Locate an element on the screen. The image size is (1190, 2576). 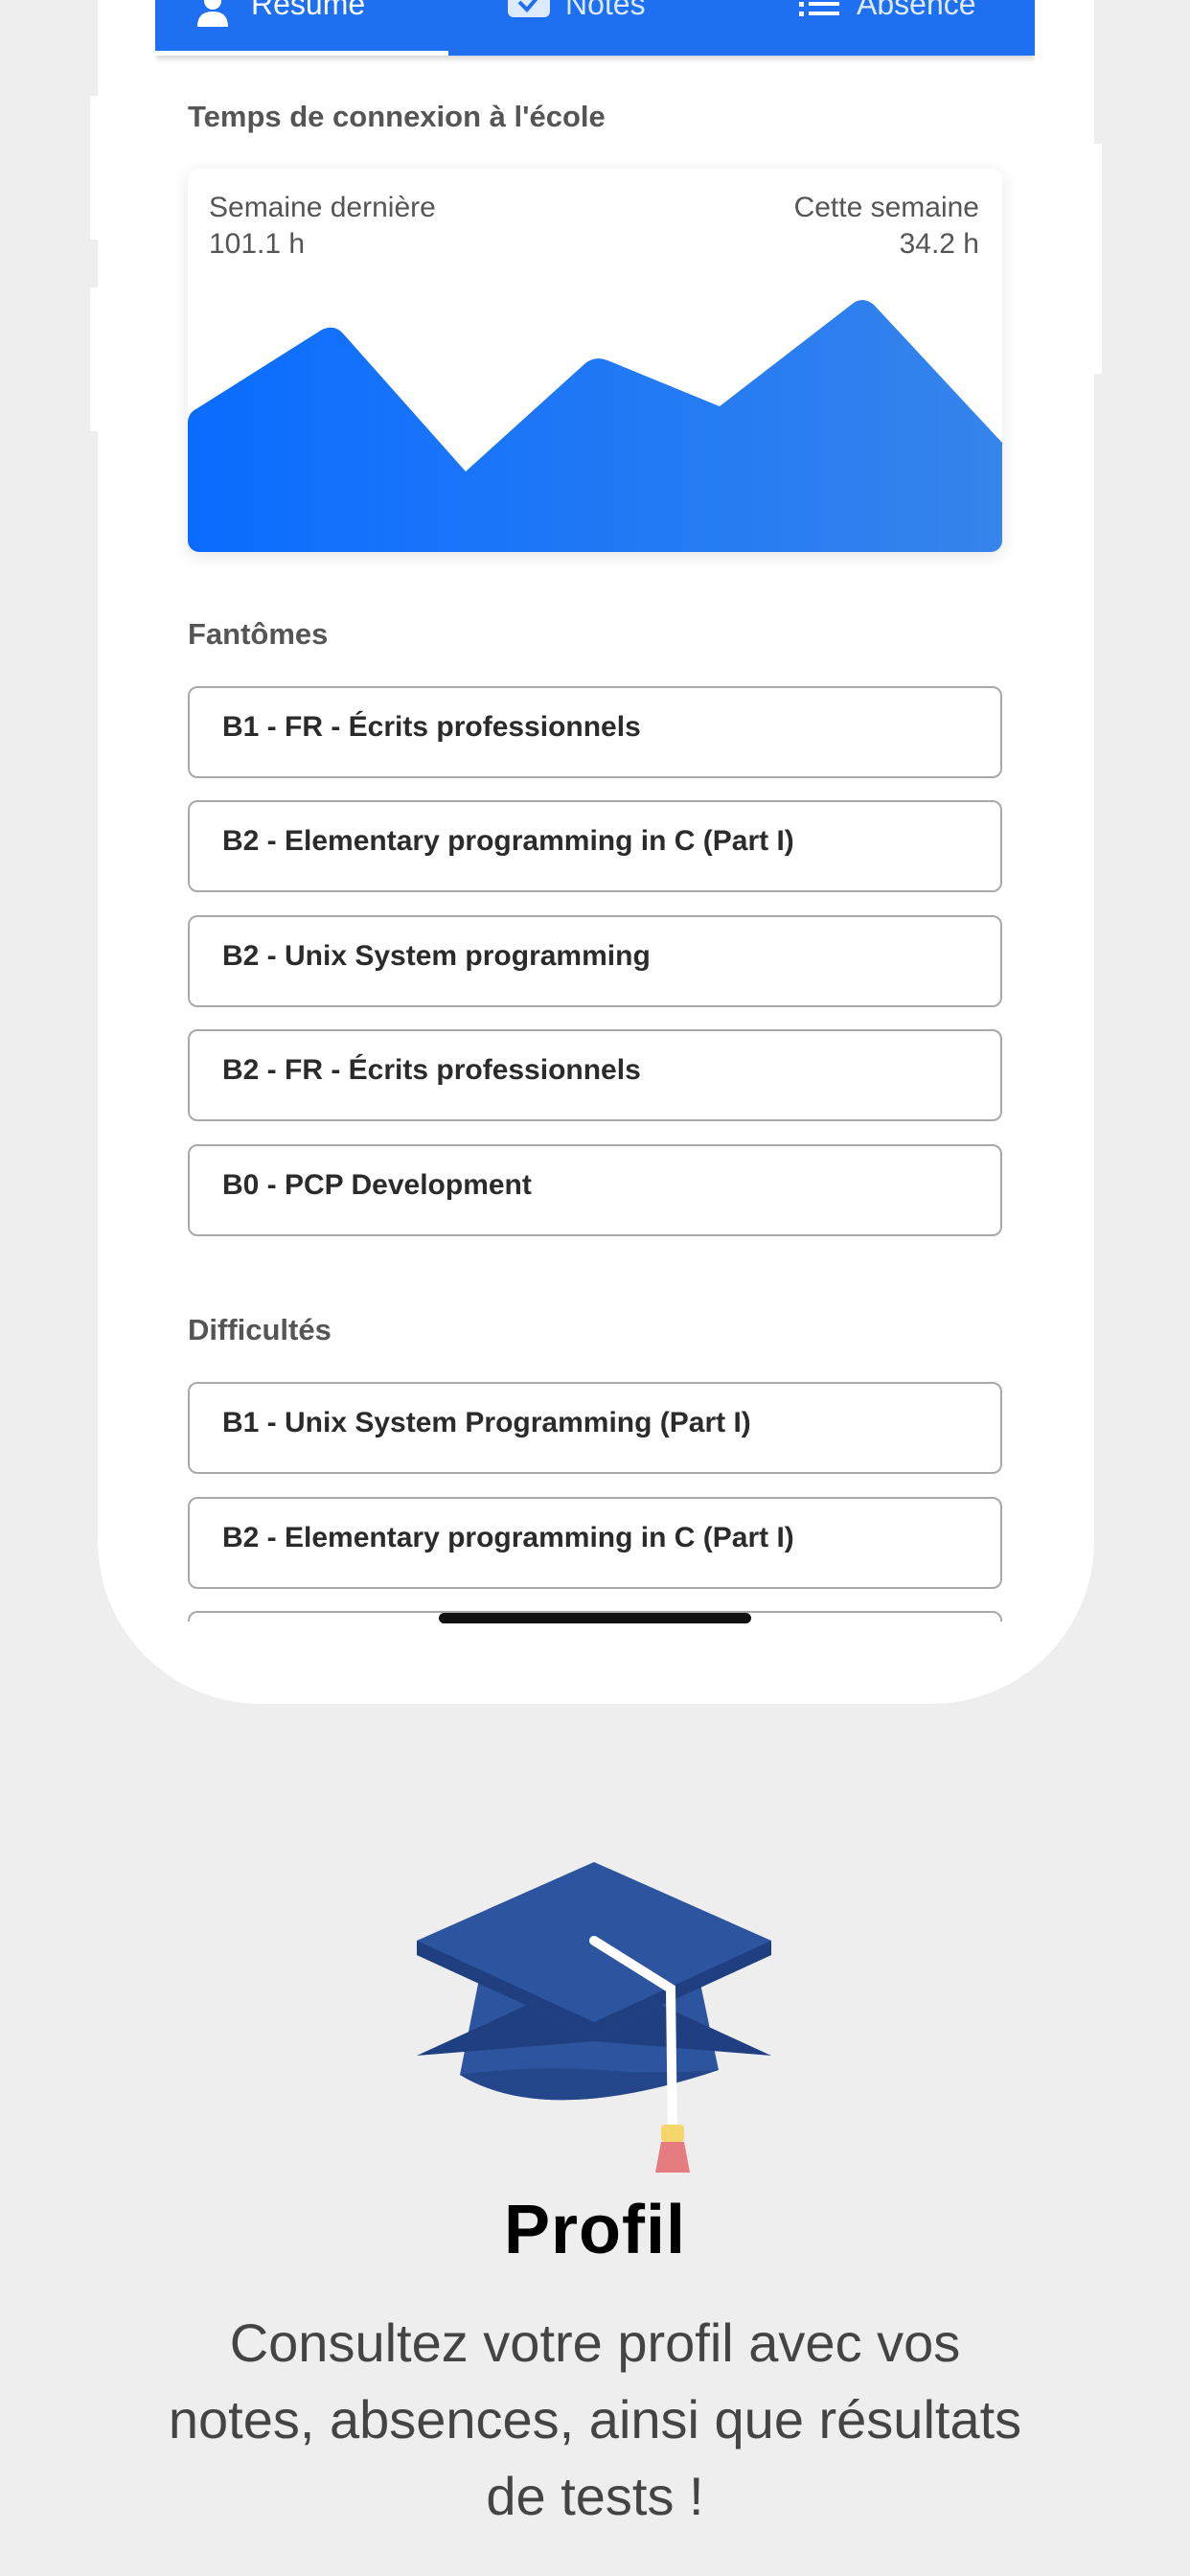
list-item: B1 - Unix System Programming (Part I) is located at coordinates (595, 1428).